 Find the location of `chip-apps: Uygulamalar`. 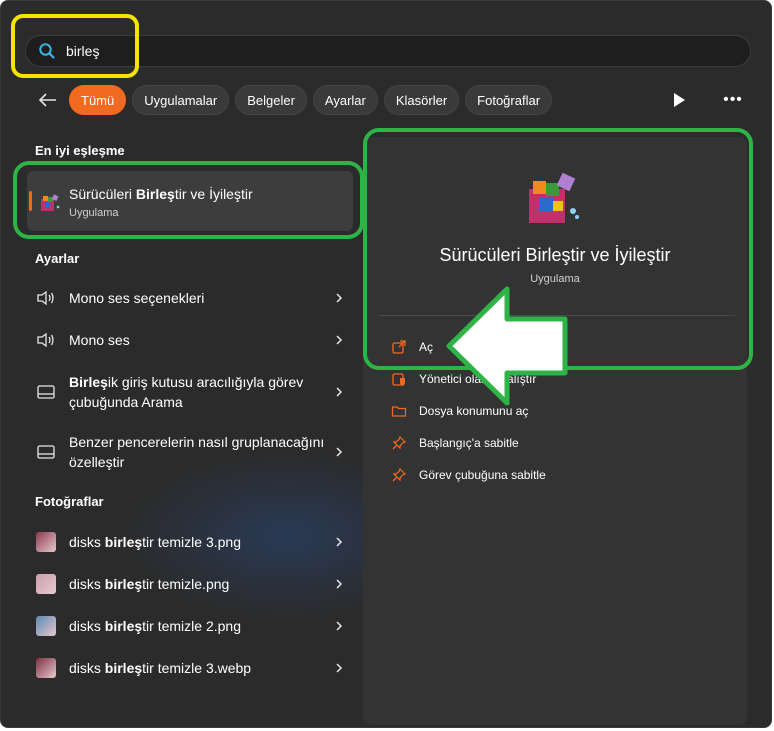

chip-apps: Uygulamalar is located at coordinates (181, 100).